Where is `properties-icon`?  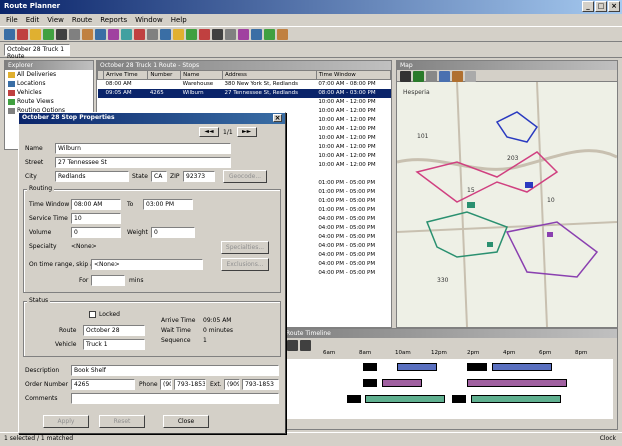 properties-icon is located at coordinates (152, 34).